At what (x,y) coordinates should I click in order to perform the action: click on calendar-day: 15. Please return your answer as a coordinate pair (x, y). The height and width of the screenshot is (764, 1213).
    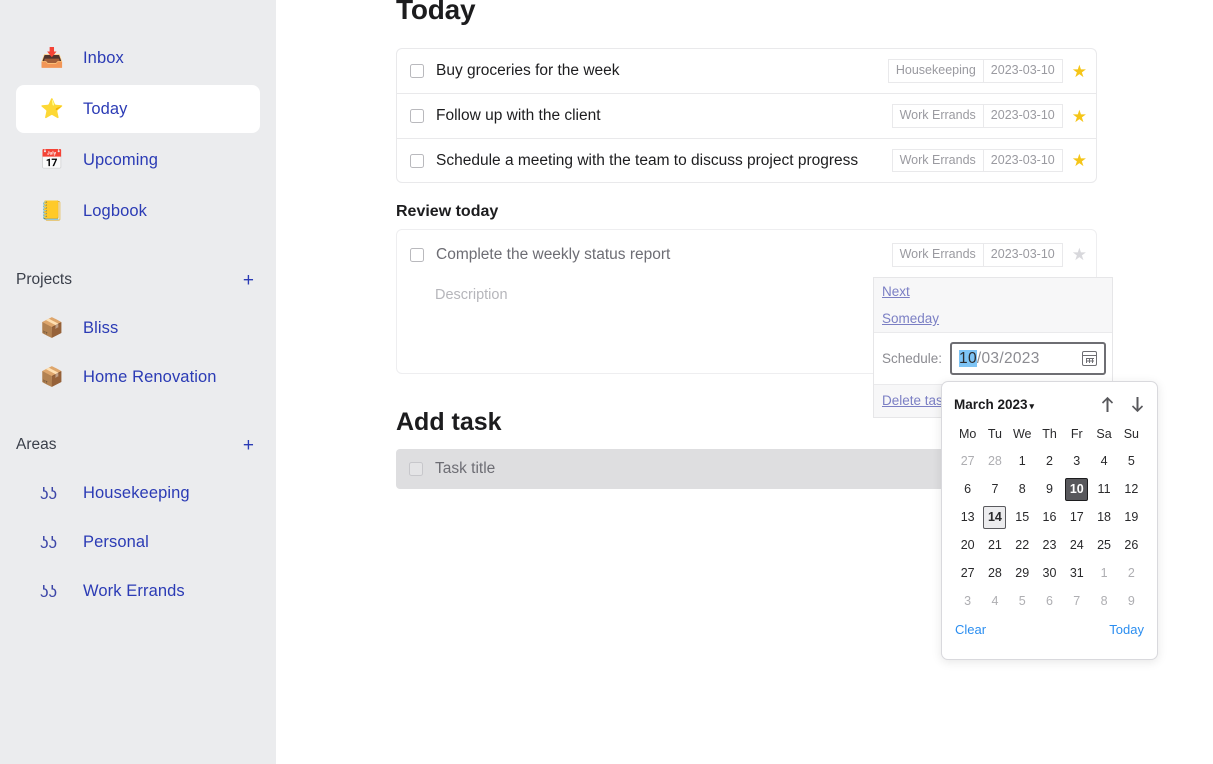
    Looking at the image, I should click on (1022, 517).